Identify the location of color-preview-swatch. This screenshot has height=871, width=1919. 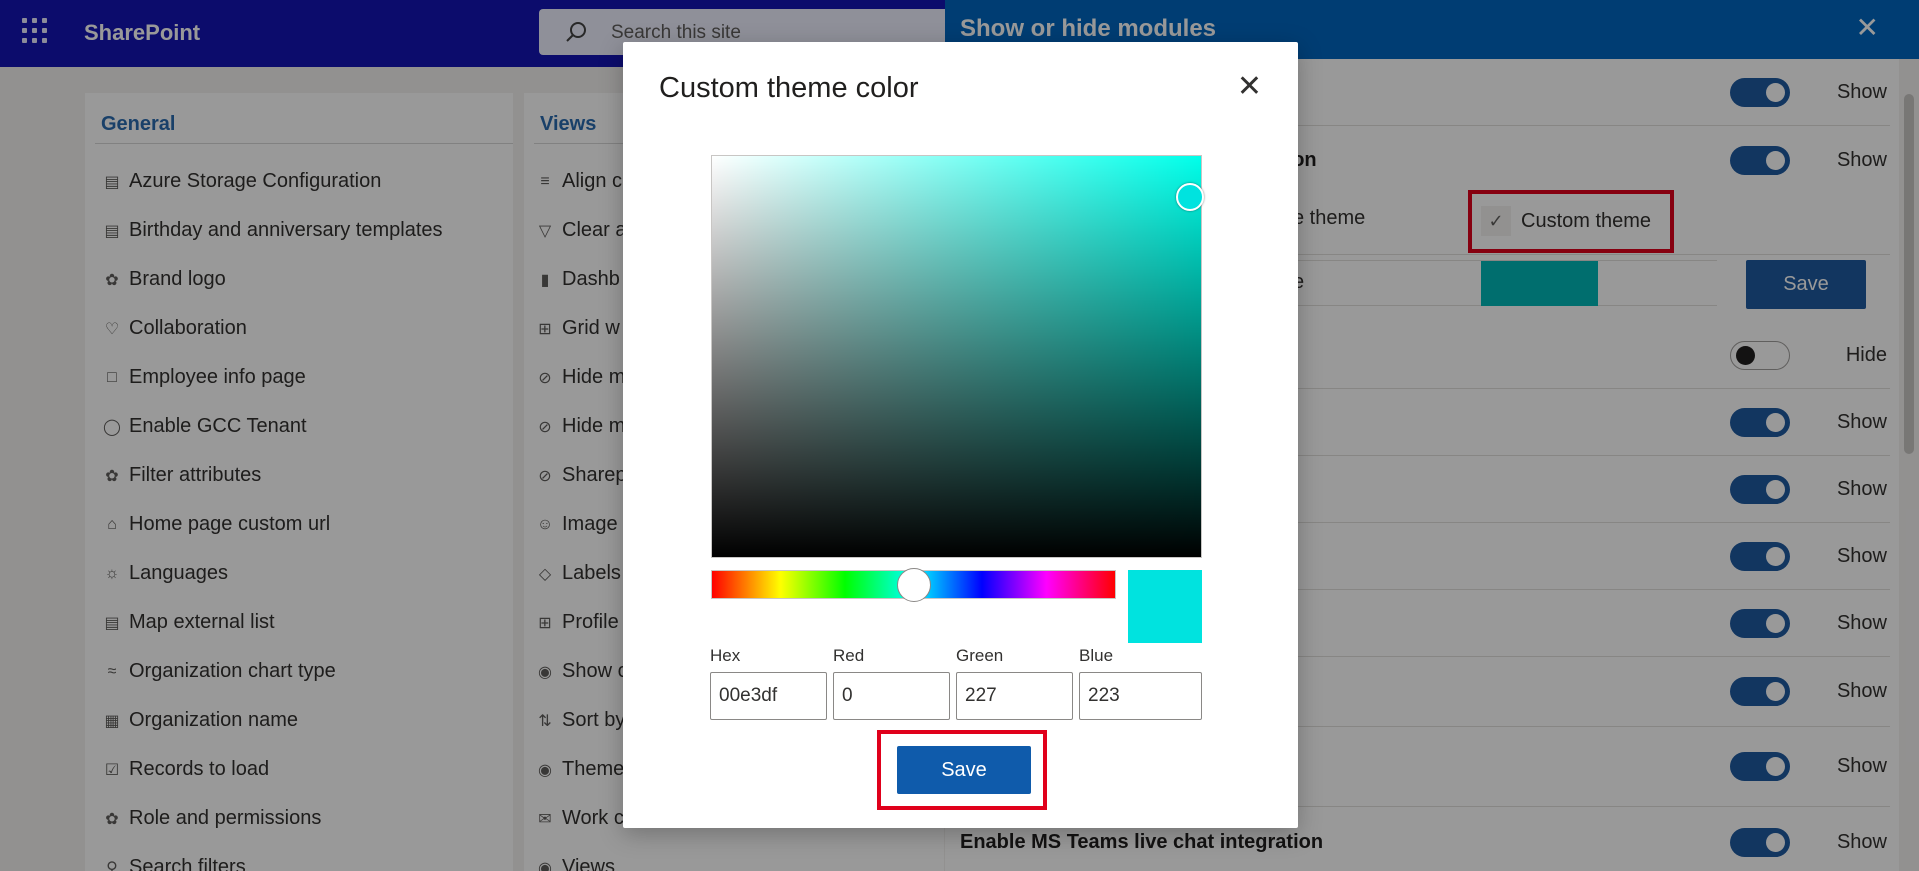
(1165, 606).